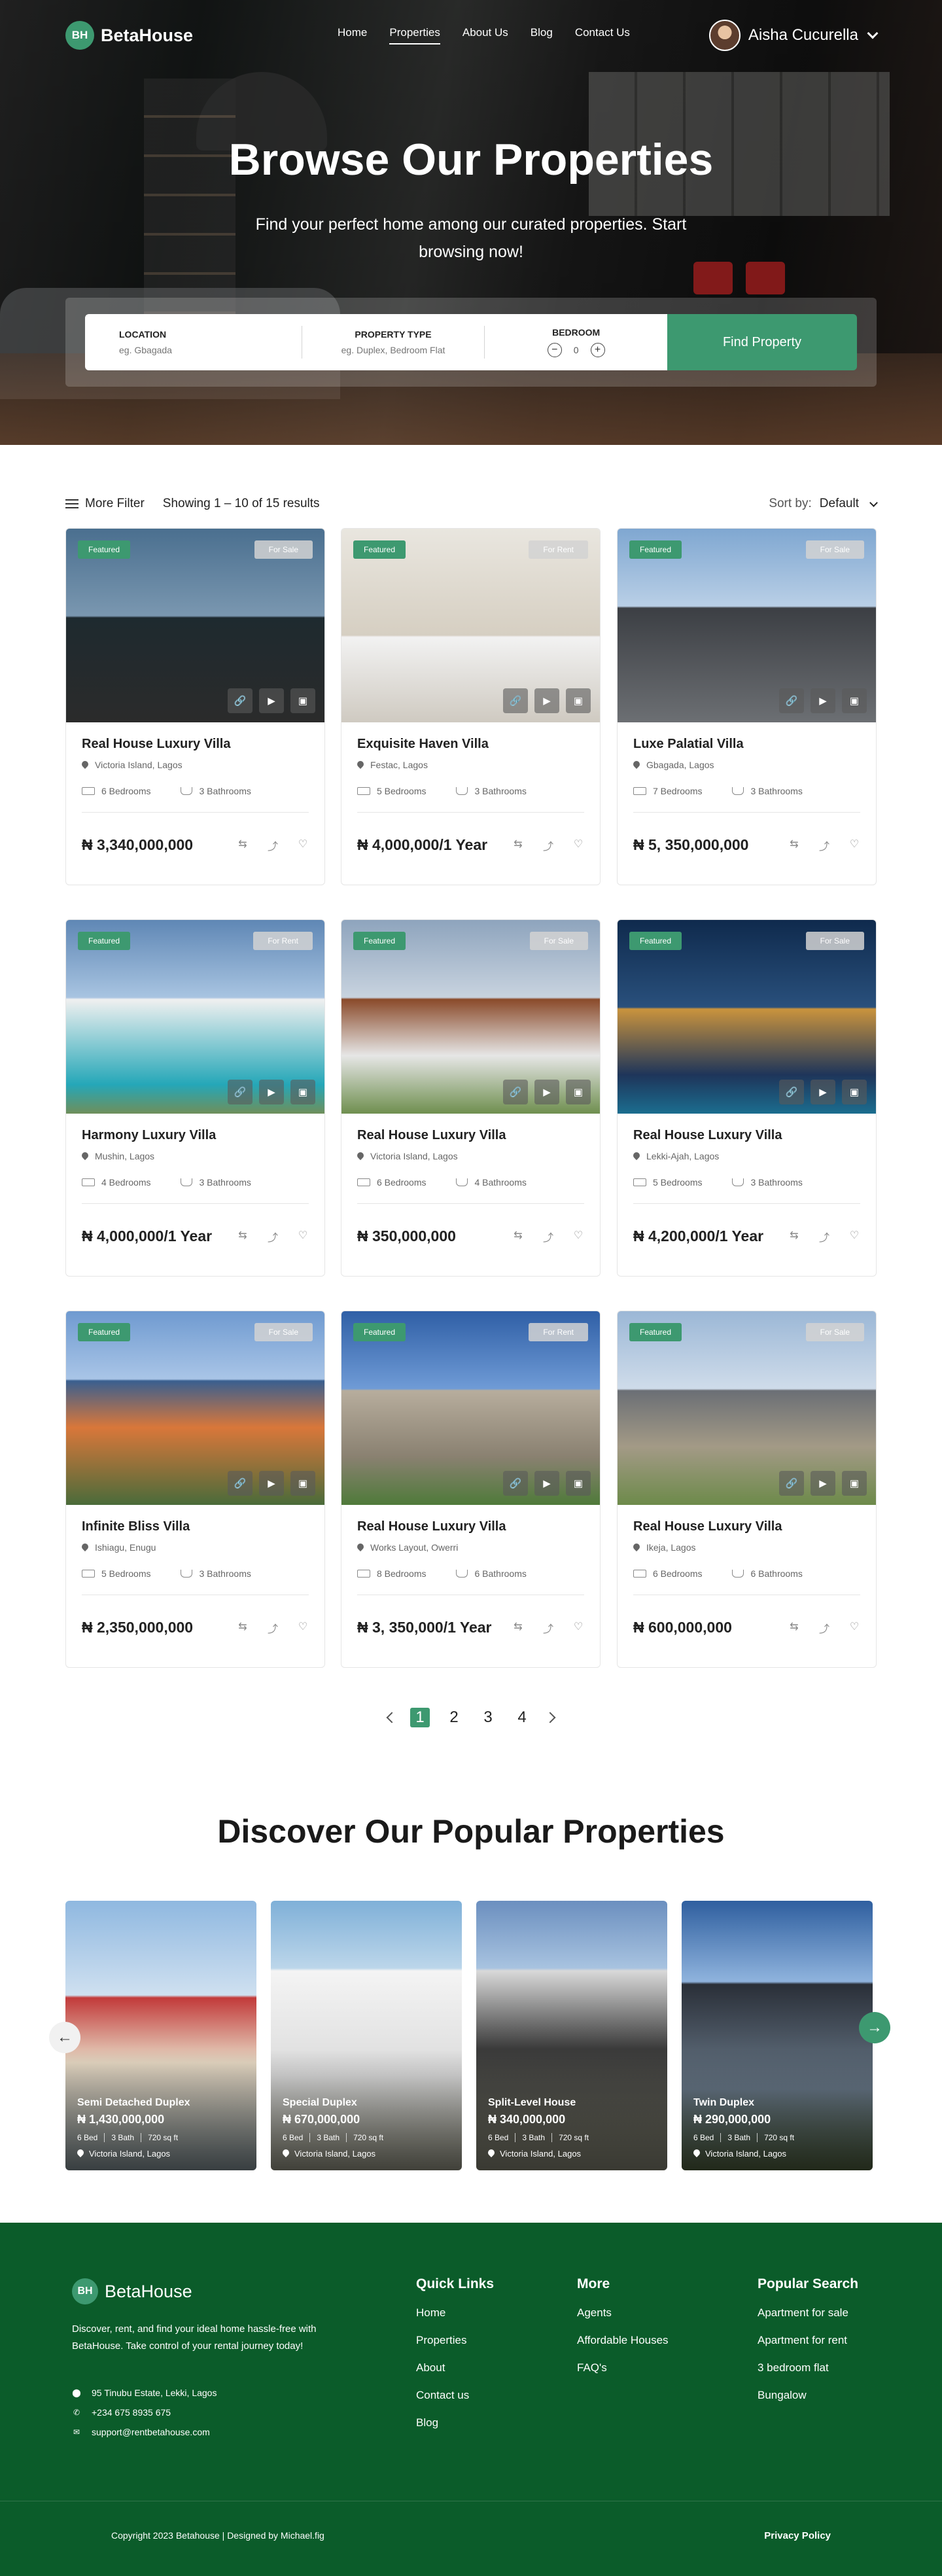 This screenshot has width=942, height=2576. What do you see at coordinates (602, 35) in the screenshot?
I see `nav-contact: Contact Us` at bounding box center [602, 35].